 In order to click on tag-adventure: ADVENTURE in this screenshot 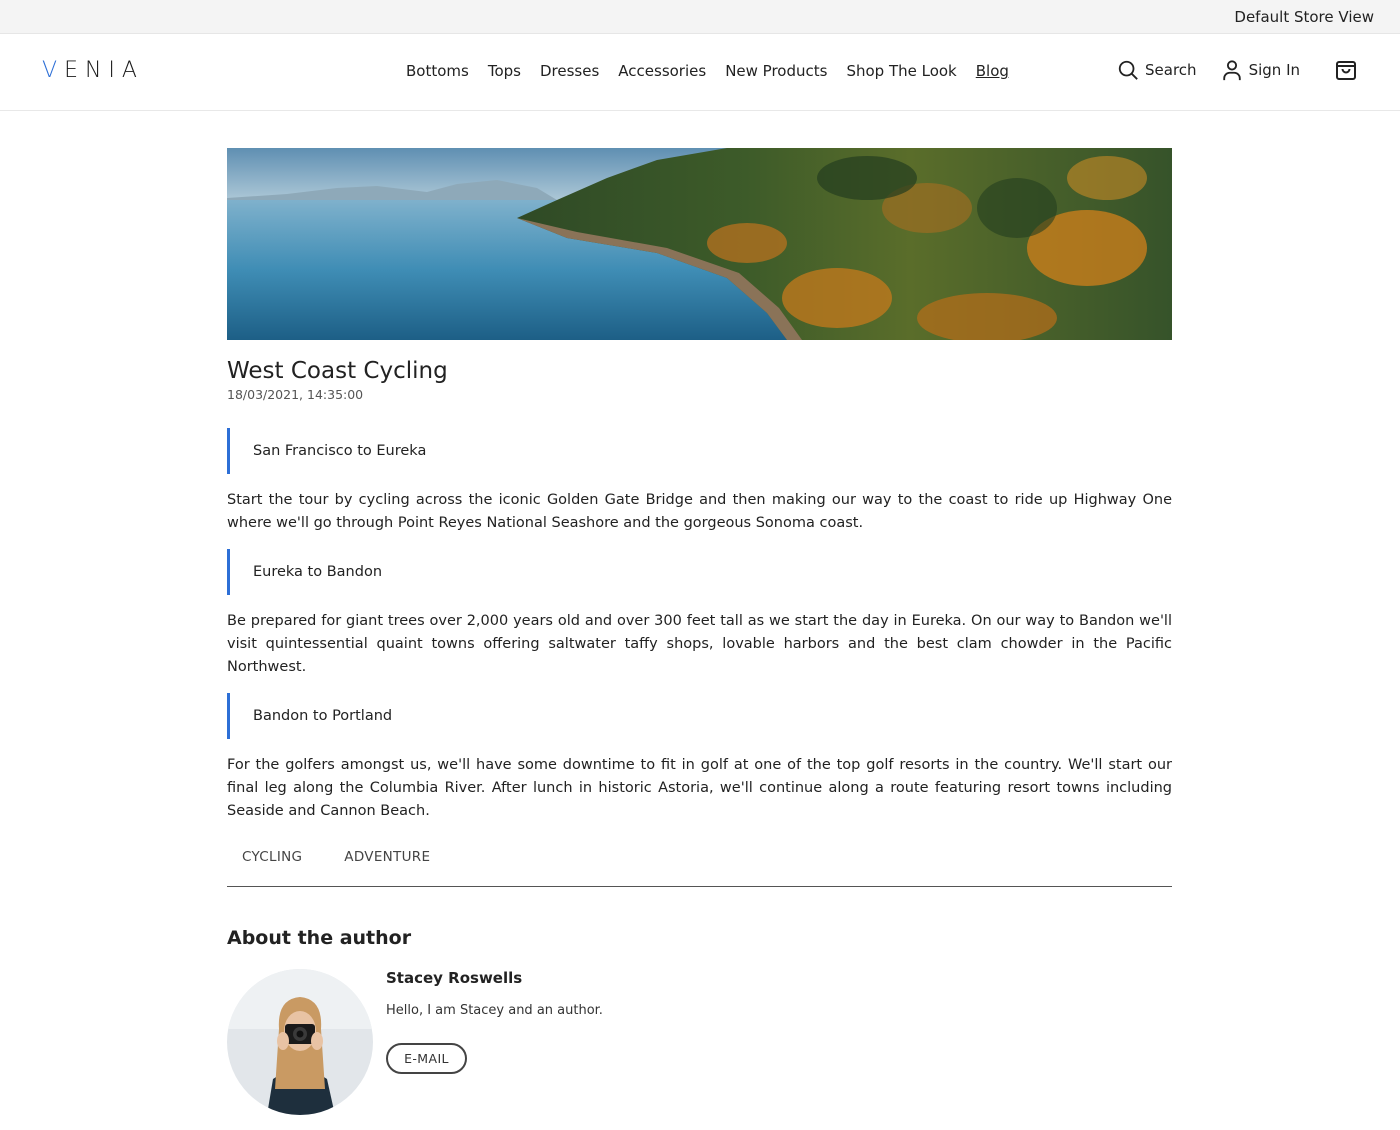, I will do `click(387, 857)`.